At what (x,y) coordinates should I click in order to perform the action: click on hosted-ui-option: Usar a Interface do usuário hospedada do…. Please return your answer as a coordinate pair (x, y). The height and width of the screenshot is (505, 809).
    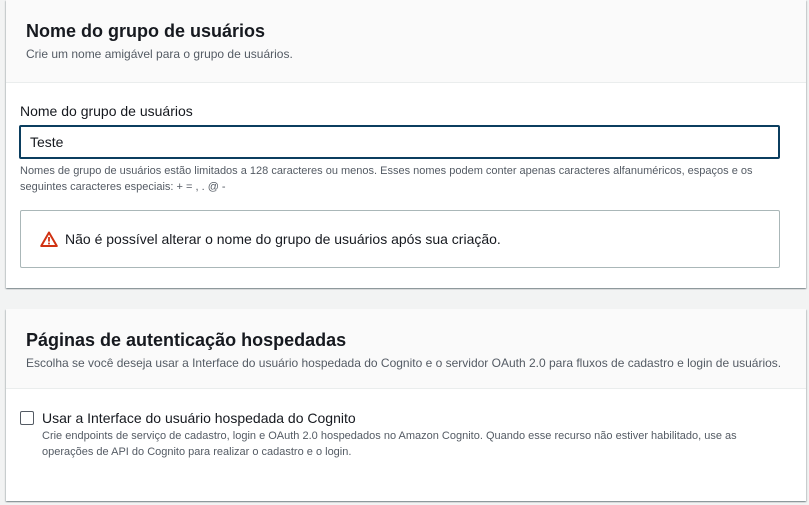
    Looking at the image, I should click on (401, 434).